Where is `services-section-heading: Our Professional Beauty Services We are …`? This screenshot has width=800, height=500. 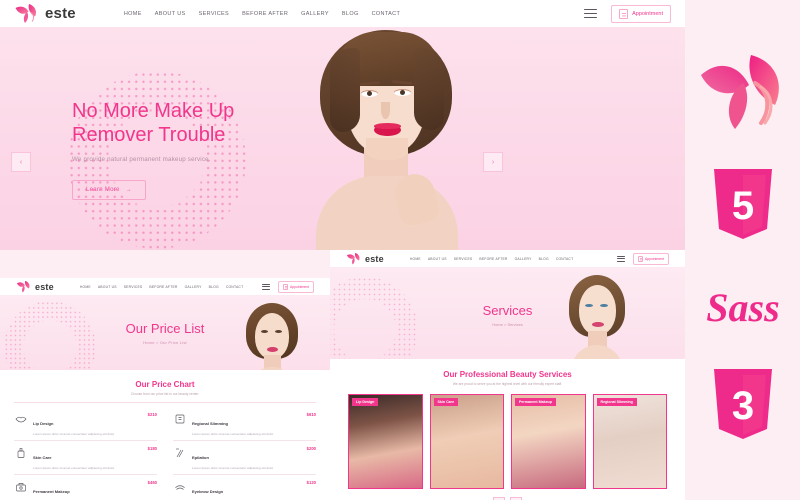 services-section-heading: Our Professional Beauty Services We are … is located at coordinates (507, 378).